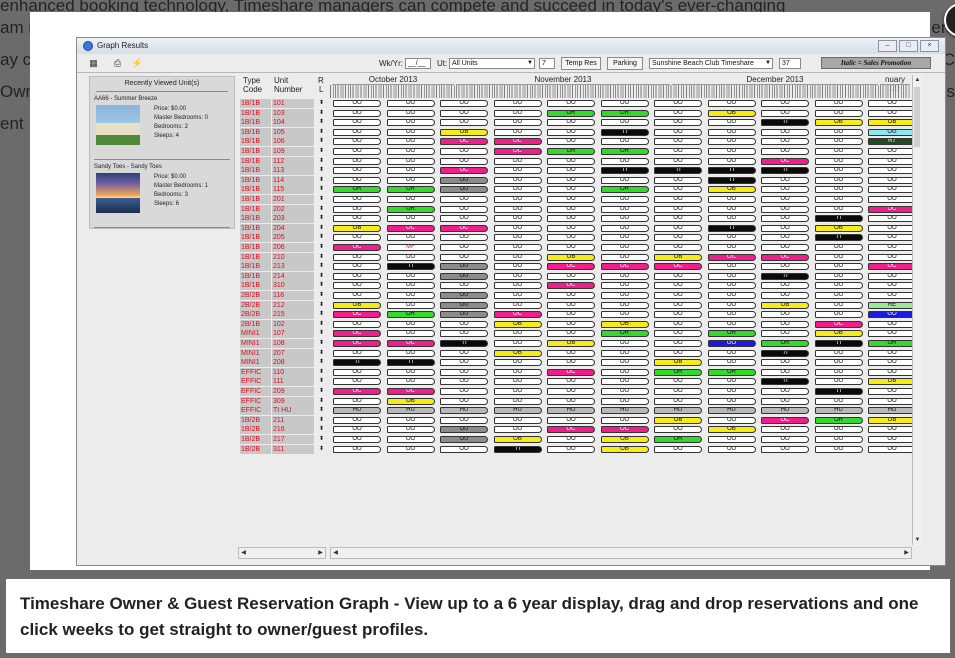 This screenshot has width=955, height=658. Describe the element at coordinates (418, 63) in the screenshot. I see `wk-yr-input: __/__` at that location.